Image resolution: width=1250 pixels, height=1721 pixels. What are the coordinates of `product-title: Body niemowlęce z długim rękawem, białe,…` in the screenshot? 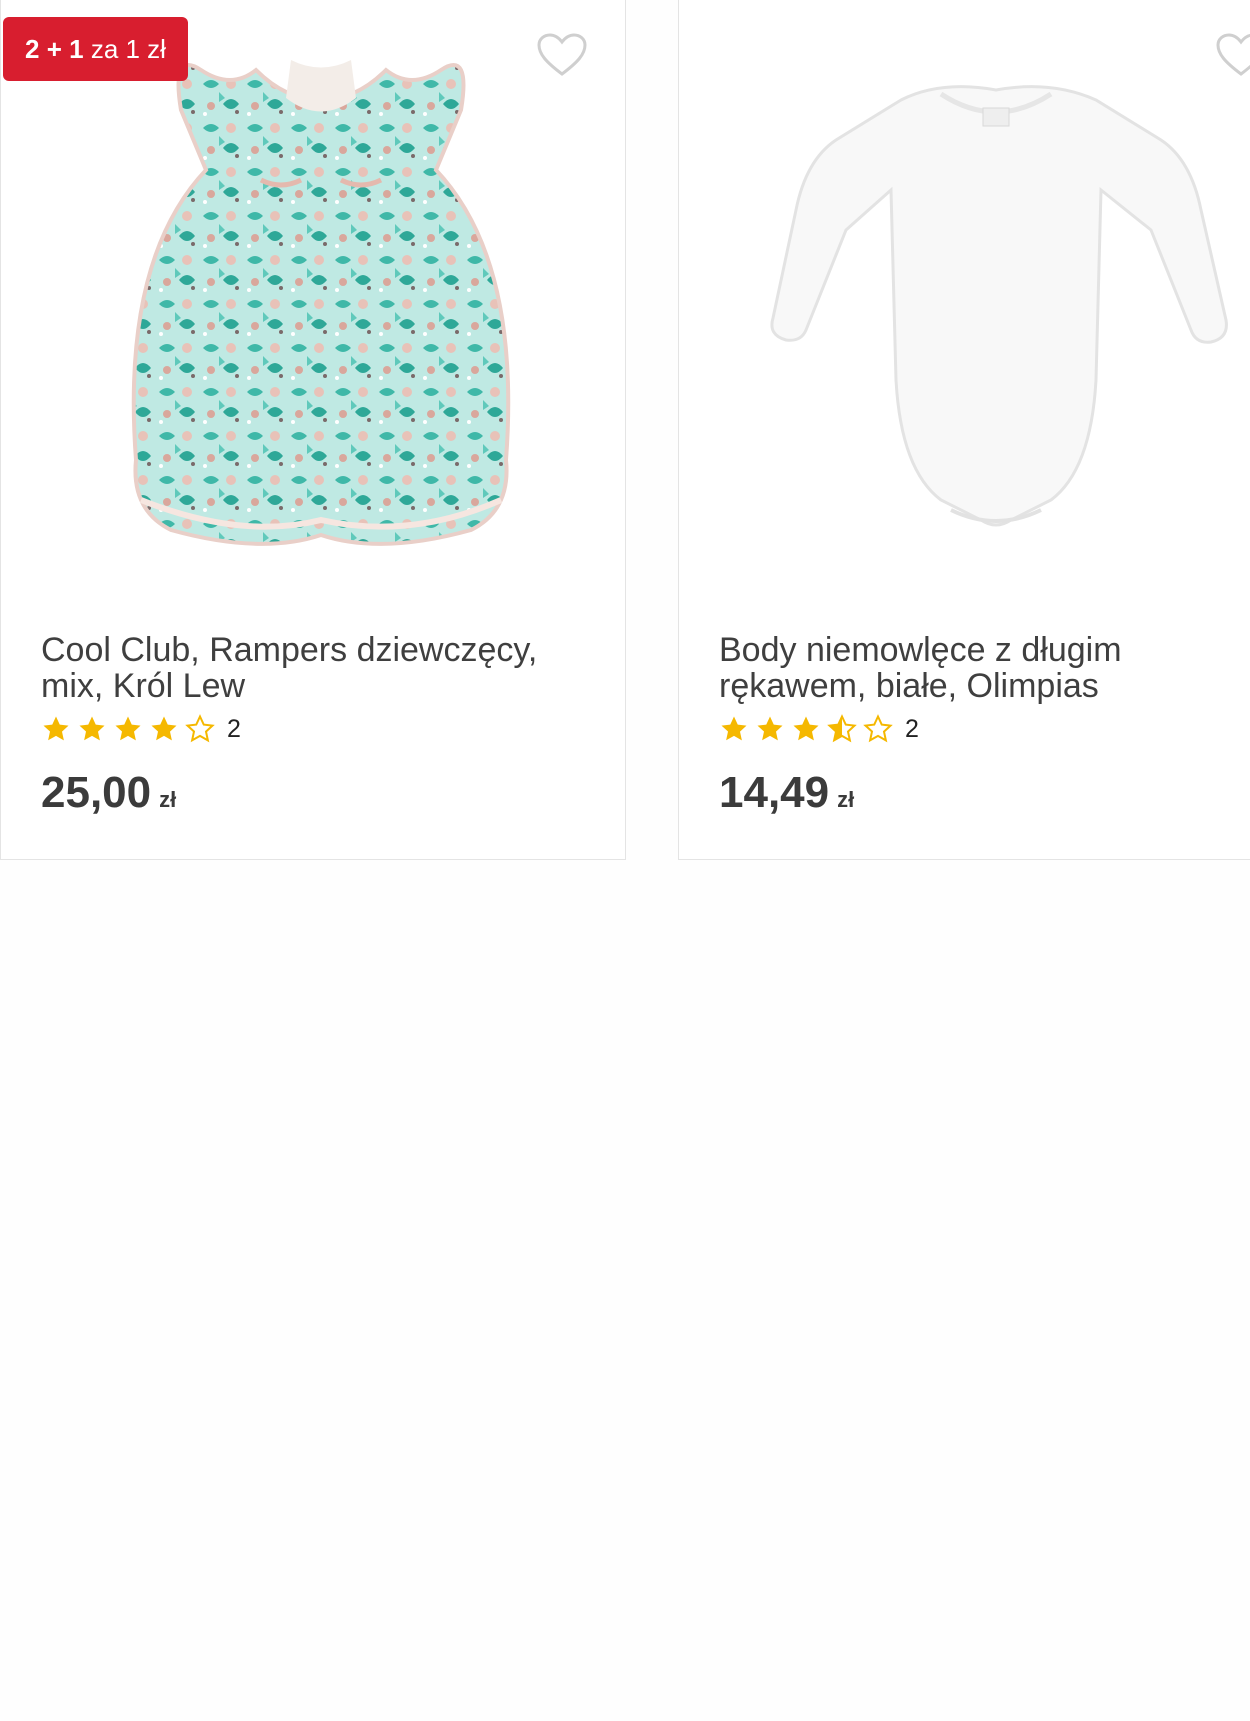 It's located at (984, 668).